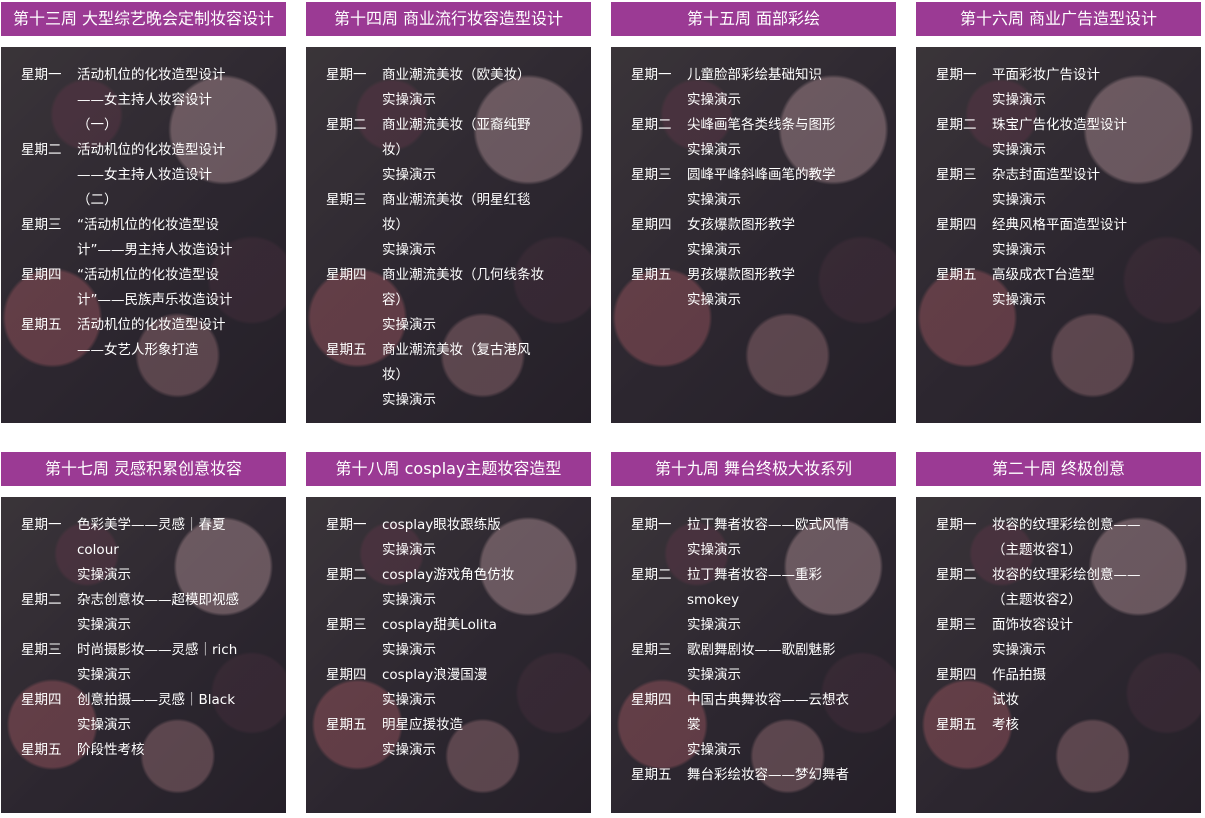  I want to click on schedule-row: 星期四 中国古典舞妆容——云想衣裳实操演示, so click(753, 725).